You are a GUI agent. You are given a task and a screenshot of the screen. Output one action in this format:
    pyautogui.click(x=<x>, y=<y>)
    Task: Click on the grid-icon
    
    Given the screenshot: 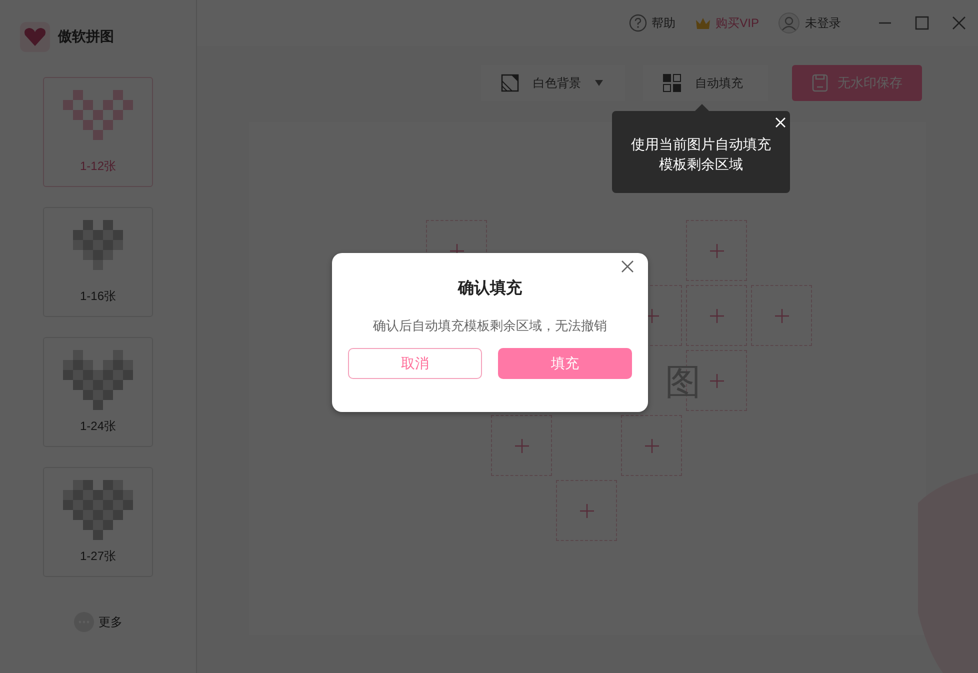 What is the action you would take?
    pyautogui.click(x=672, y=83)
    